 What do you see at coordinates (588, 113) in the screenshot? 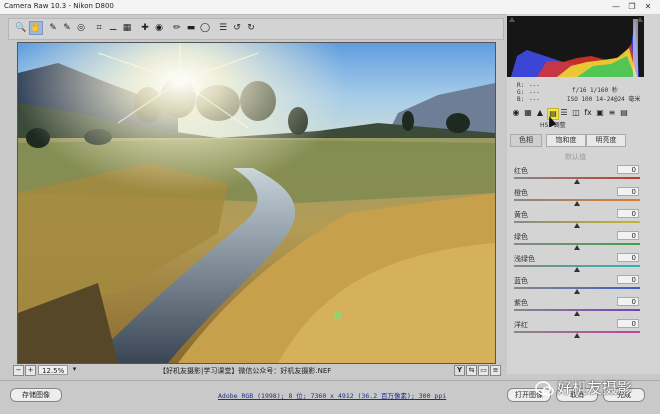
I see `effects-icon: fx` at bounding box center [588, 113].